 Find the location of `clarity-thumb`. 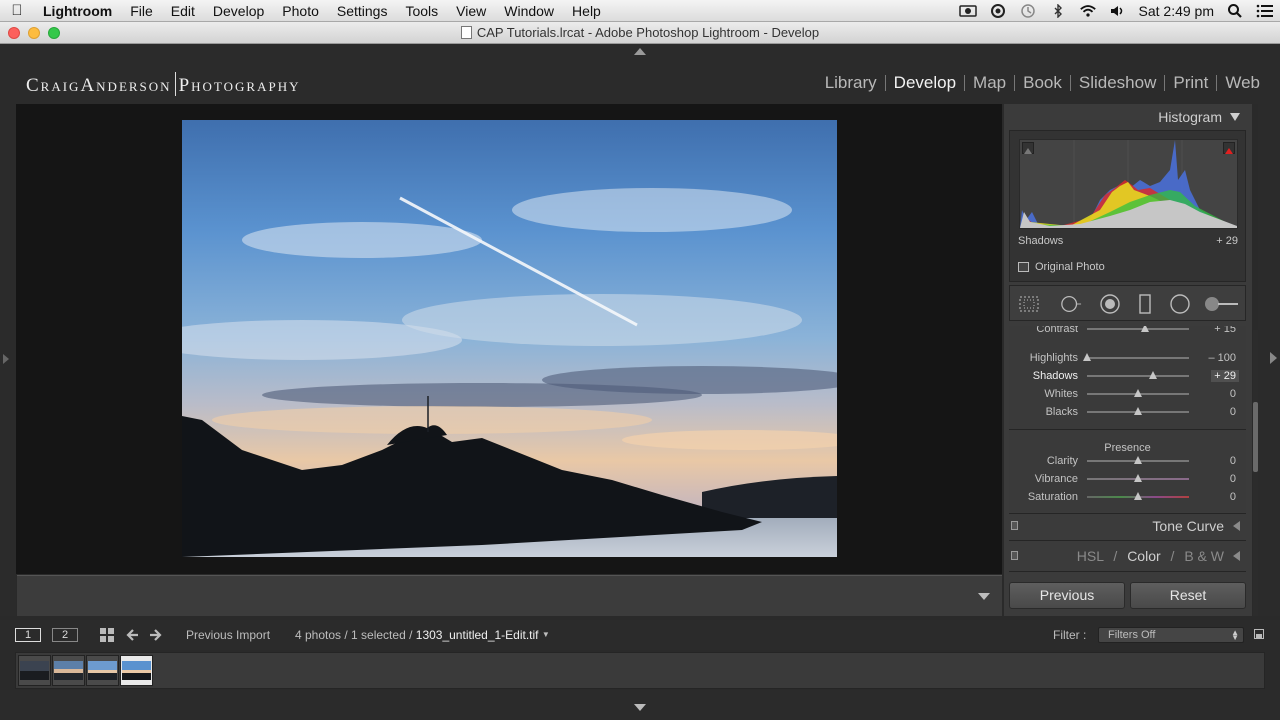

clarity-thumb is located at coordinates (1138, 460).